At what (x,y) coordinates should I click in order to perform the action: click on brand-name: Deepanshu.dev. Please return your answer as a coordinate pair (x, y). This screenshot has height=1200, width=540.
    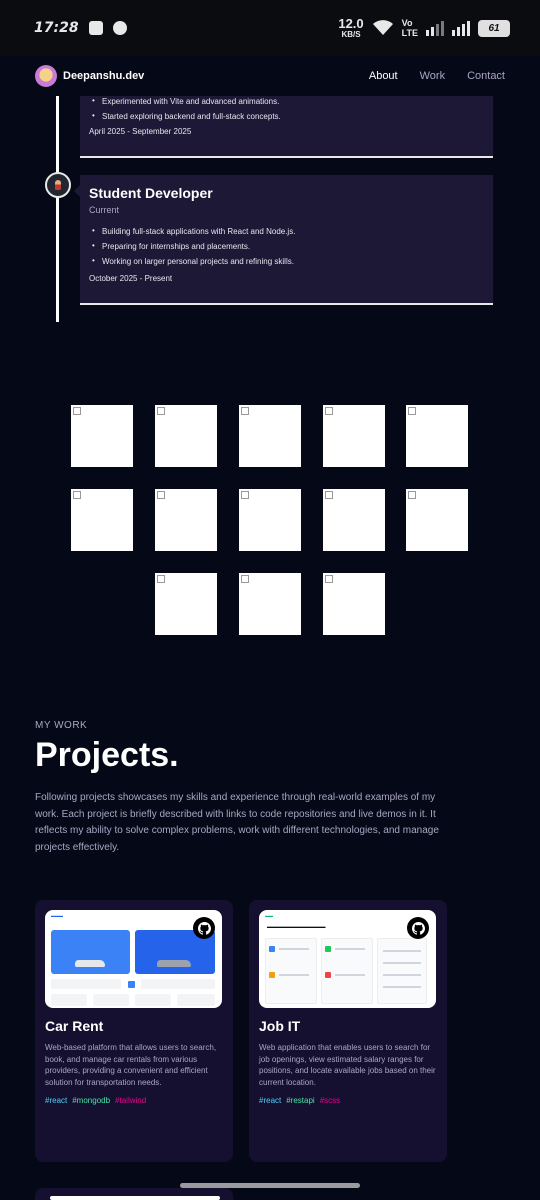
    Looking at the image, I should click on (104, 76).